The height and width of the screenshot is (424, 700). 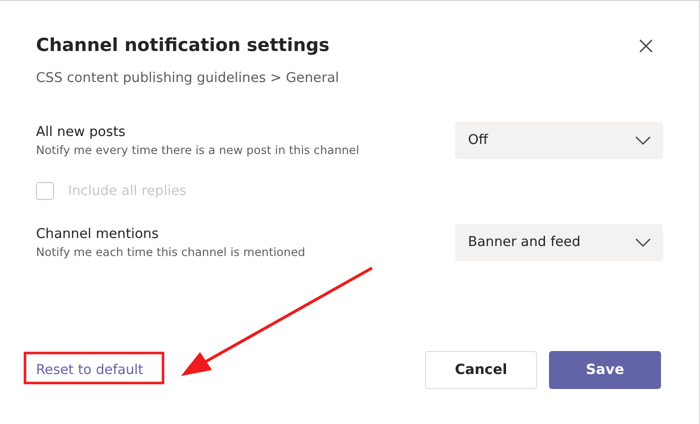 What do you see at coordinates (183, 45) in the screenshot?
I see `dialog-title: Channel notification settings` at bounding box center [183, 45].